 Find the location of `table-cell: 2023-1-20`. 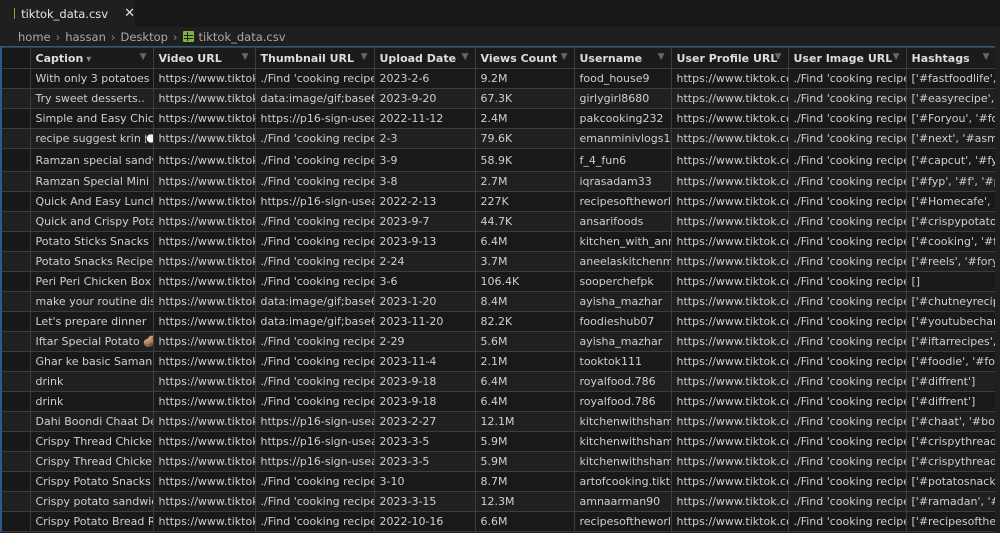

table-cell: 2023-1-20 is located at coordinates (424, 301).